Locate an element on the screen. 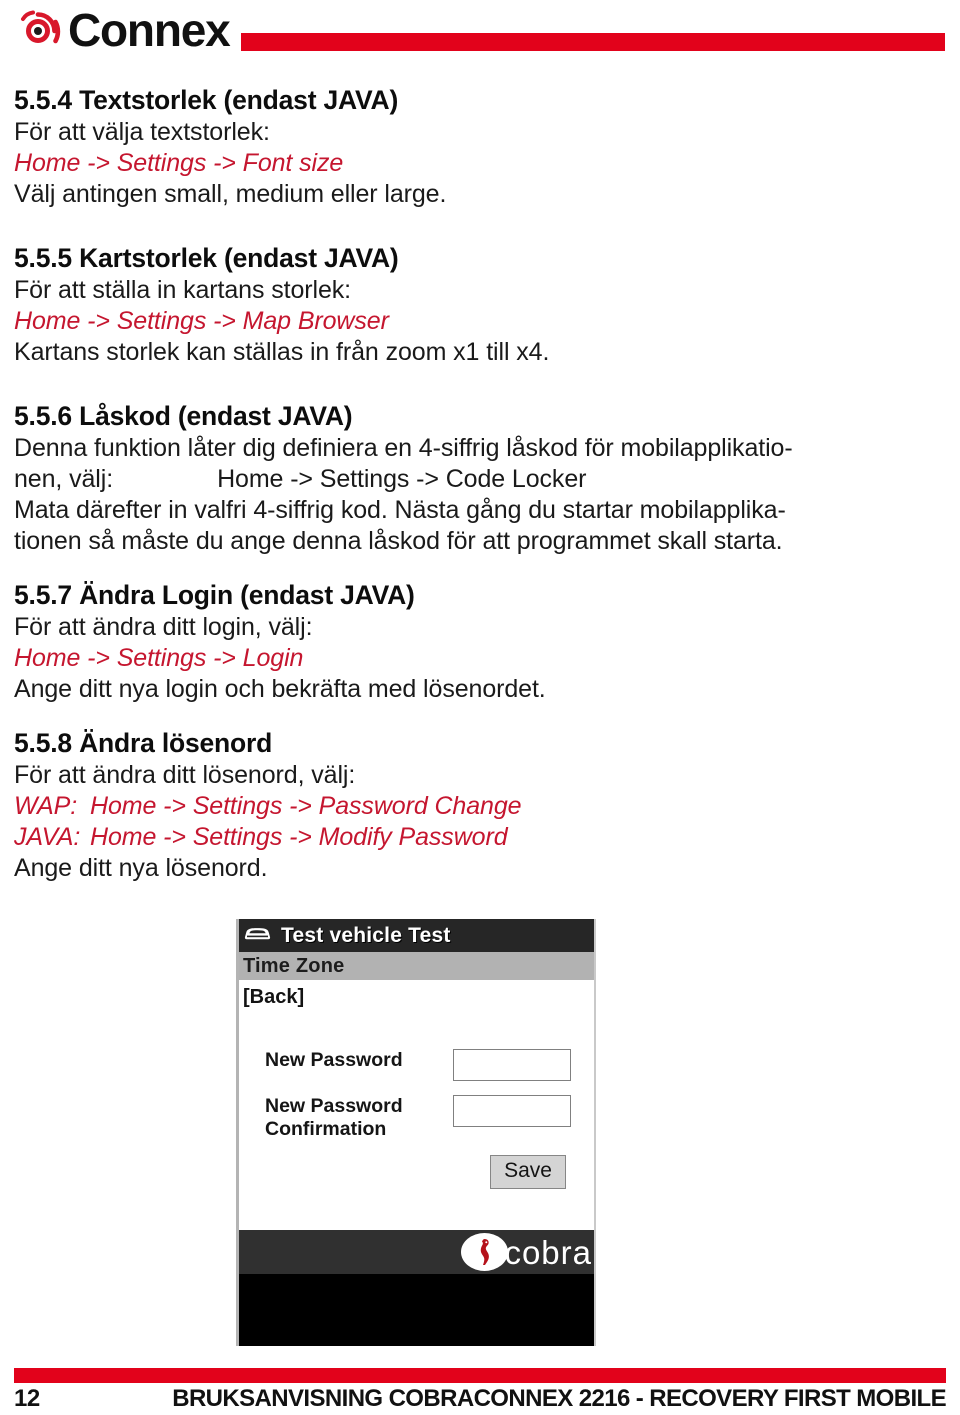 The height and width of the screenshot is (1415, 960). section-557-intro: För att ändra ditt login, välj: is located at coordinates (163, 627).